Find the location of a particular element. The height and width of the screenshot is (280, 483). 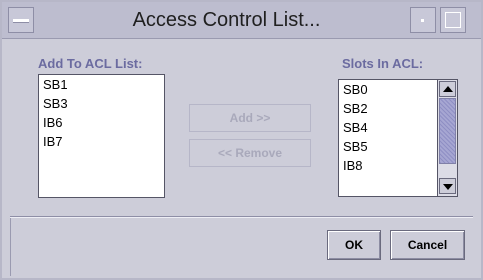

ok-button: OK is located at coordinates (354, 245).